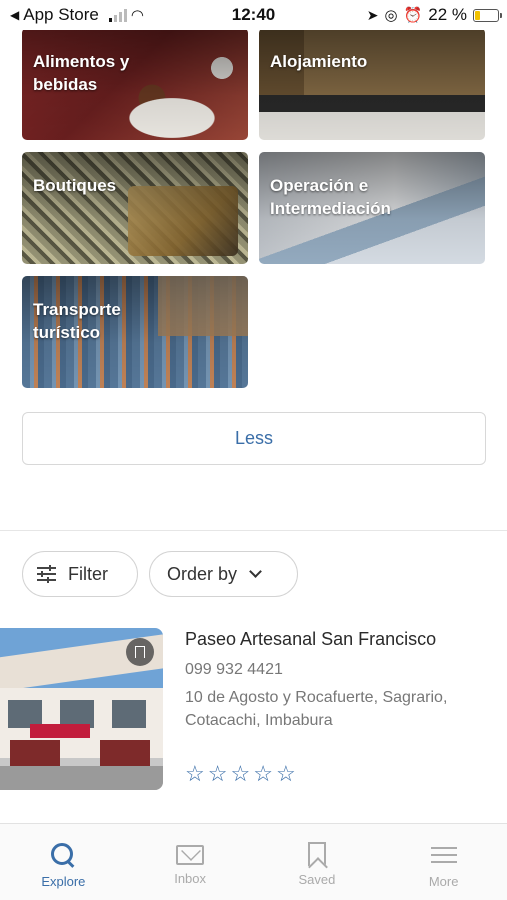 The image size is (507, 900). I want to click on category-label: Alojamiento, so click(319, 61).